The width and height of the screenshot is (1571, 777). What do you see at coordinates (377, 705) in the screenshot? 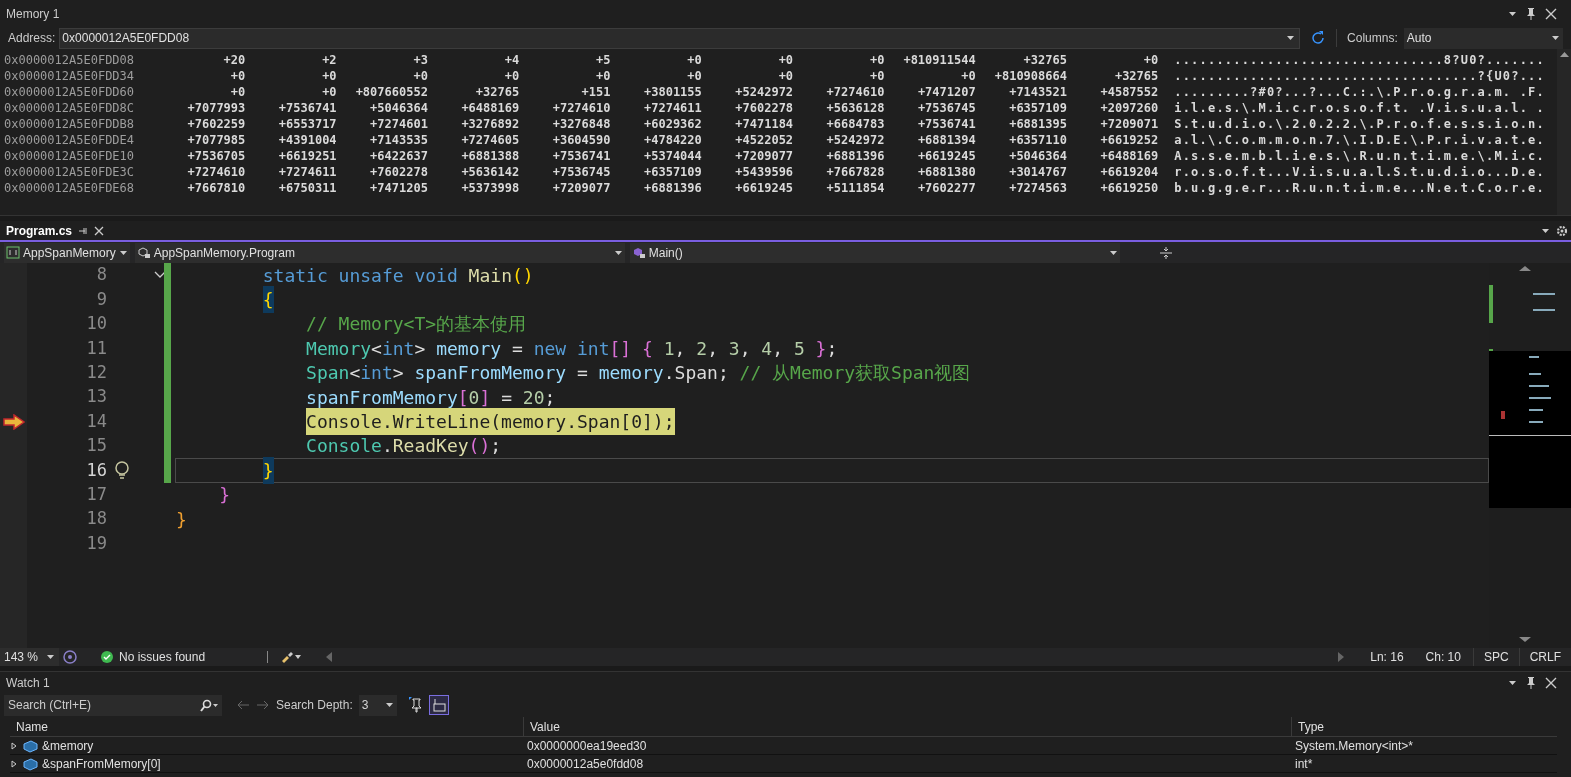
I see `depth-dropdown: 3` at bounding box center [377, 705].